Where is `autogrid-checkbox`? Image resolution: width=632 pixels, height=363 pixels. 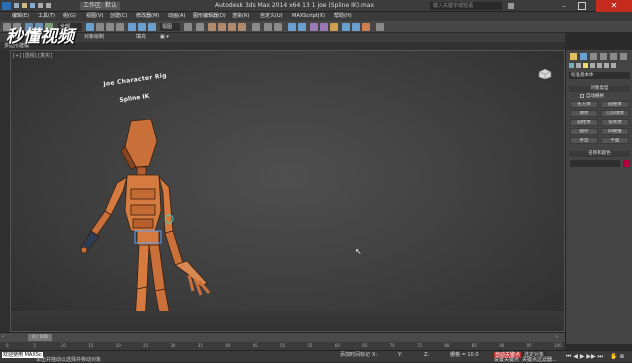
autogrid-checkbox is located at coordinates (582, 96).